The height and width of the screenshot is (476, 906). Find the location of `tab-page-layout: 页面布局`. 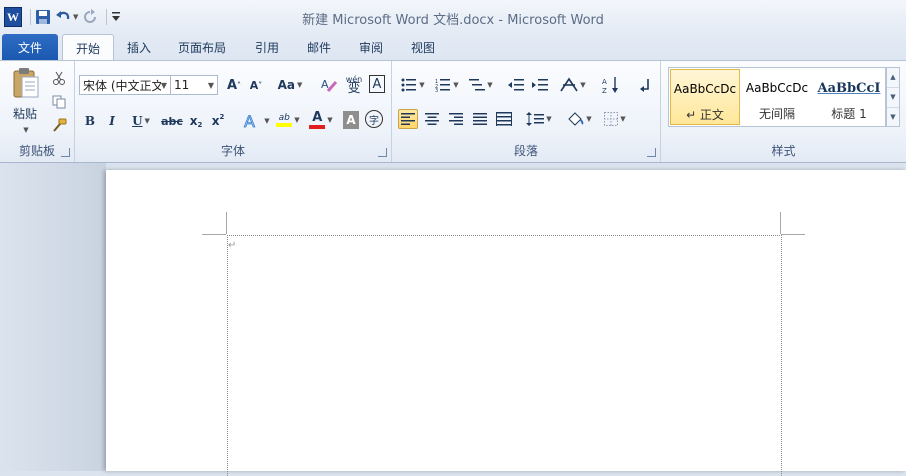

tab-page-layout: 页面布局 is located at coordinates (202, 47).